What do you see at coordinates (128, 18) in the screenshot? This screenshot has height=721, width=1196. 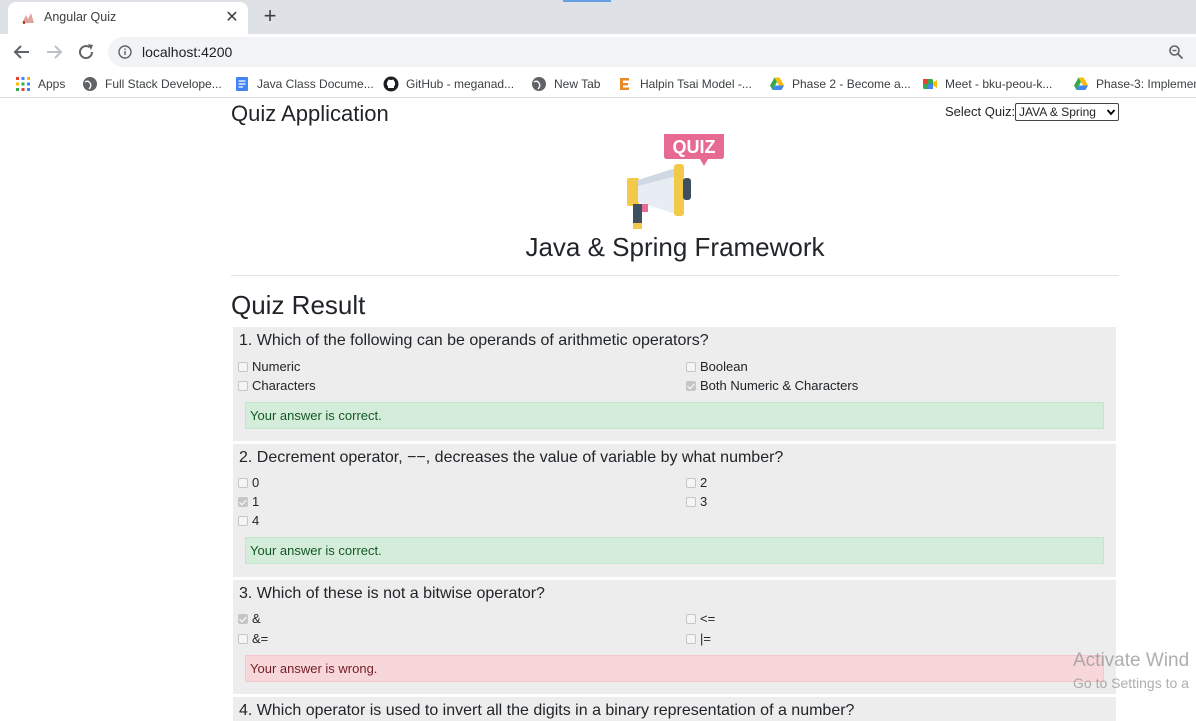 I see `browser-tab: Angular Quiz ✕` at bounding box center [128, 18].